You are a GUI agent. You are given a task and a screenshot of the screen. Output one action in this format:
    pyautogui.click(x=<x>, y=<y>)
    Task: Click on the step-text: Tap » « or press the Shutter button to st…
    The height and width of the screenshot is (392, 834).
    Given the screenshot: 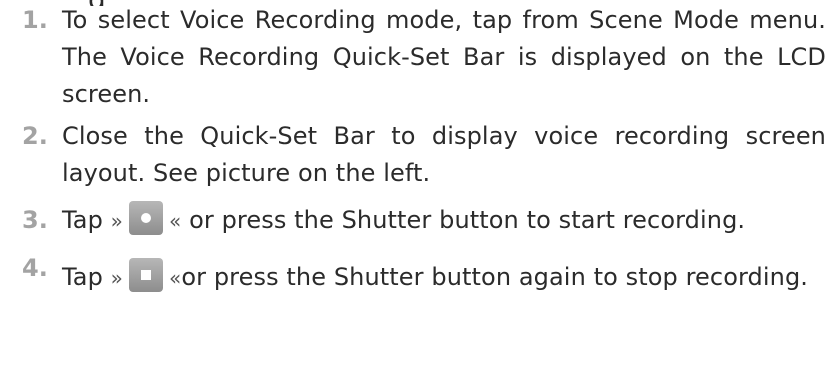 What is the action you would take?
    pyautogui.click(x=444, y=220)
    